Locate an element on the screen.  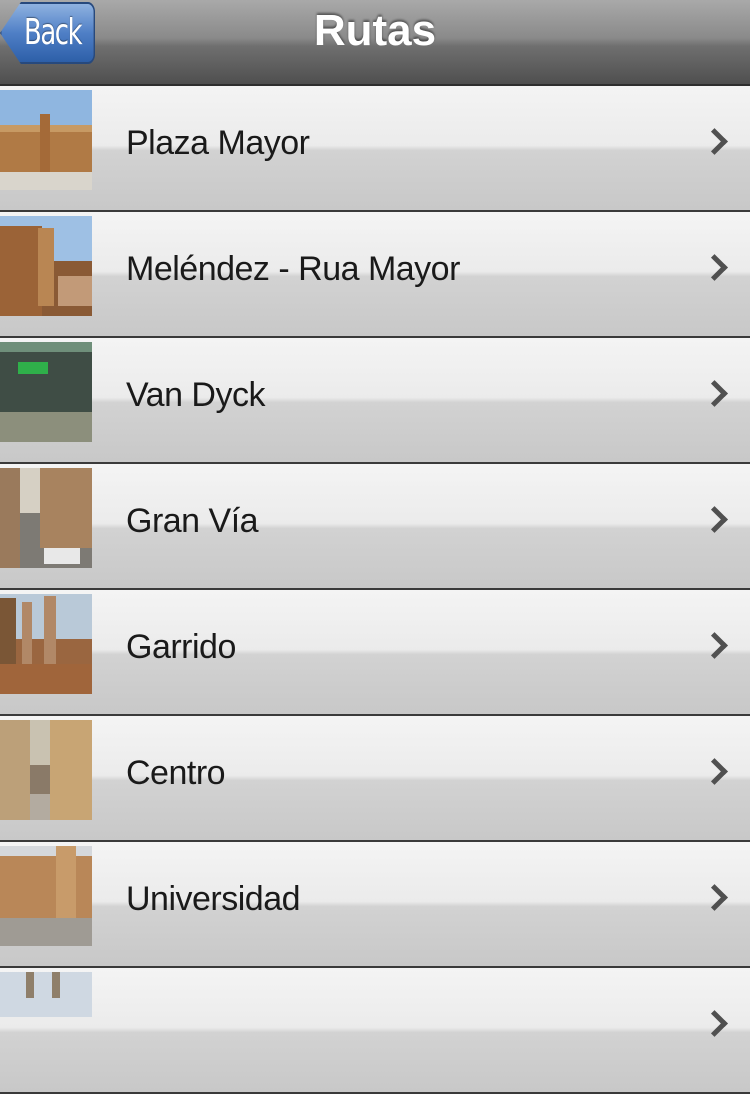
partial-row-thumbnail is located at coordinates (46, 1022).